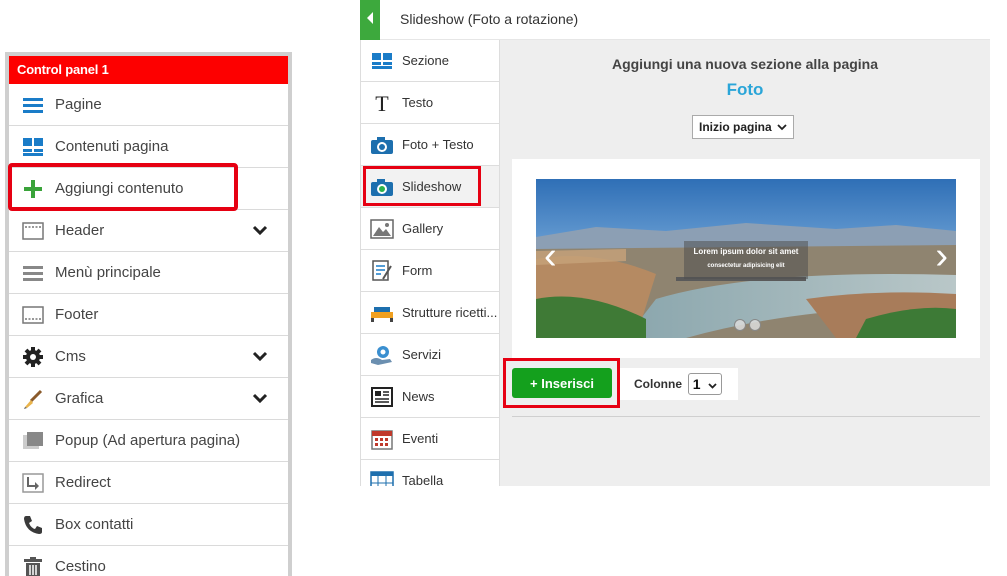 Image resolution: width=1007 pixels, height=576 pixels. What do you see at coordinates (123, 187) in the screenshot?
I see `highlight-aggiungi-contenuto` at bounding box center [123, 187].